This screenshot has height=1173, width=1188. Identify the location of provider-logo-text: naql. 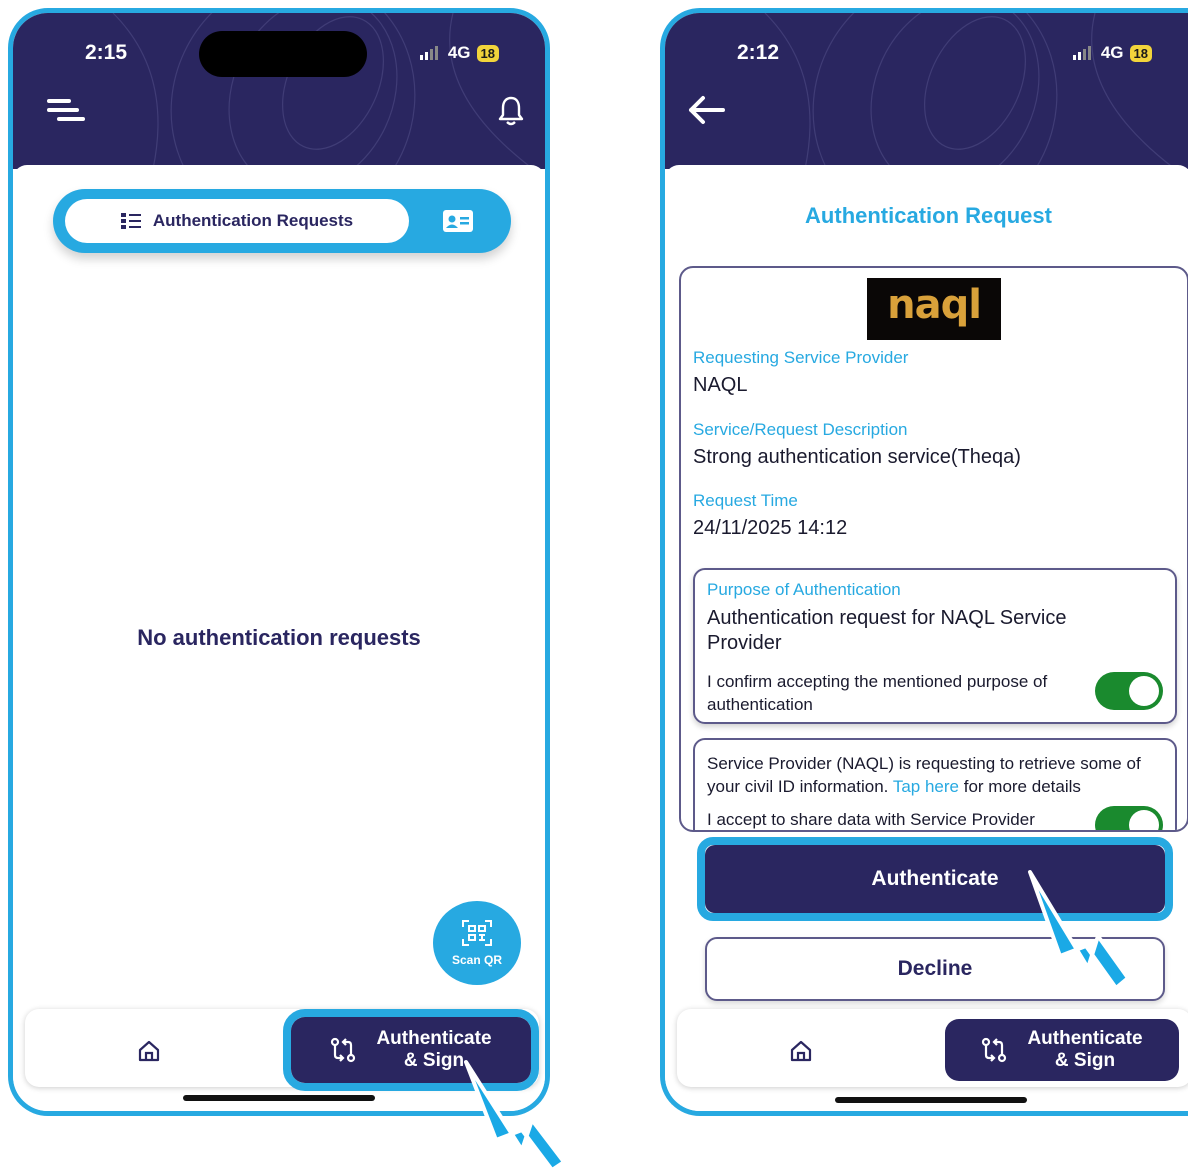
(934, 305).